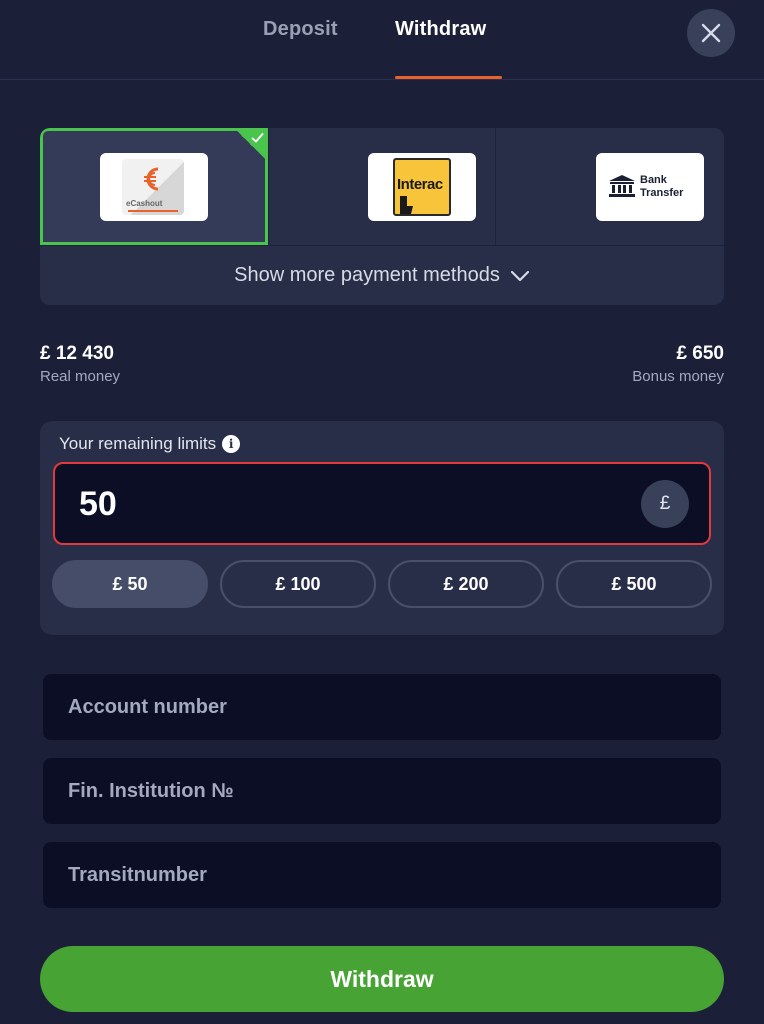  I want to click on show-more-label: Show more payment methods, so click(367, 275).